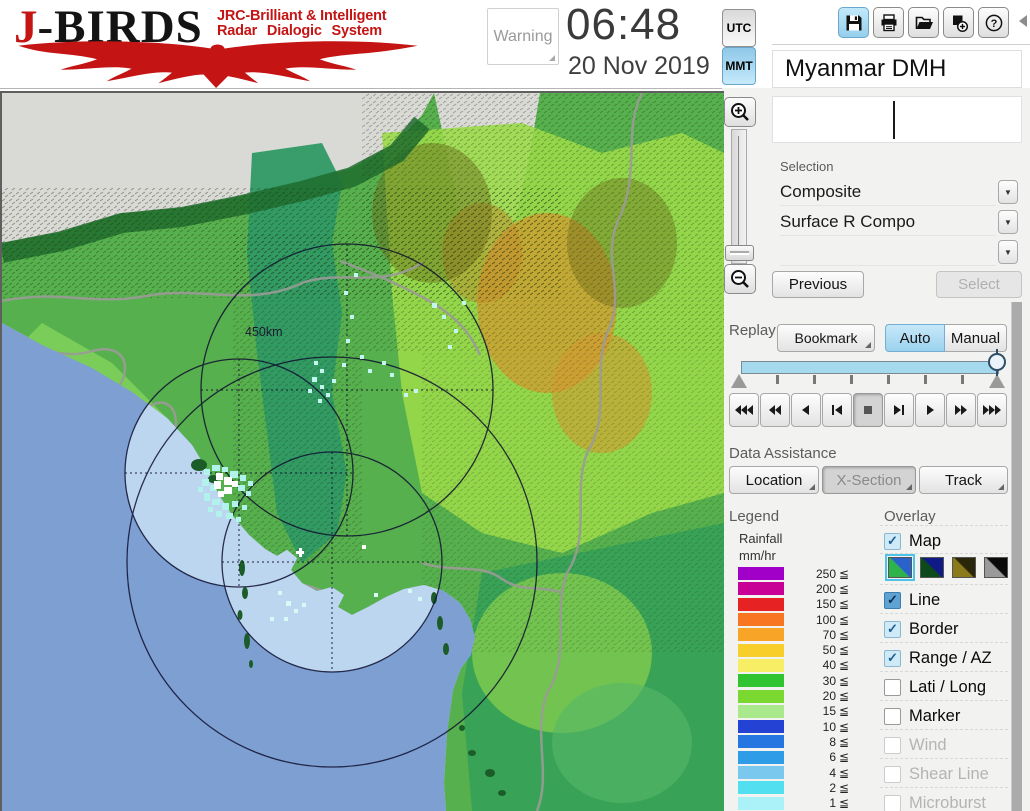  I want to click on bookmark-button: Bookmark, so click(826, 338).